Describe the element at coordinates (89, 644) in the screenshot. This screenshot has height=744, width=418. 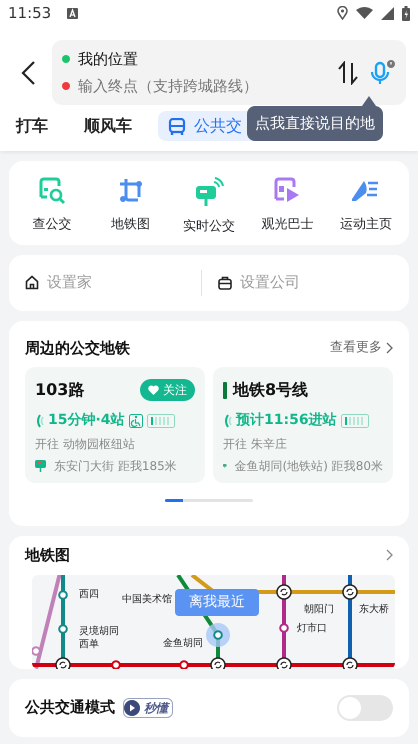
I see `station-label: 西单` at that location.